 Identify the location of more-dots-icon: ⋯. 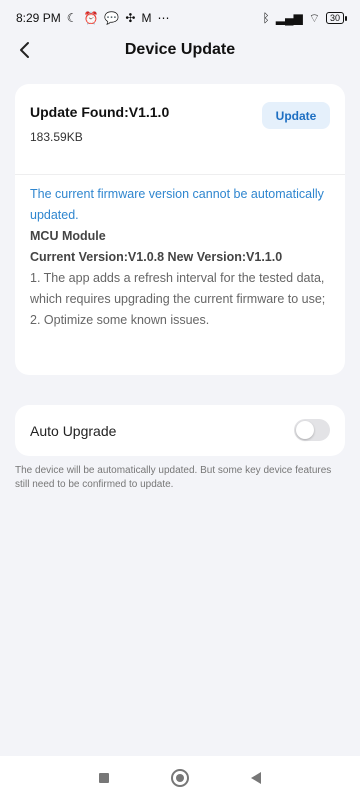
(163, 18).